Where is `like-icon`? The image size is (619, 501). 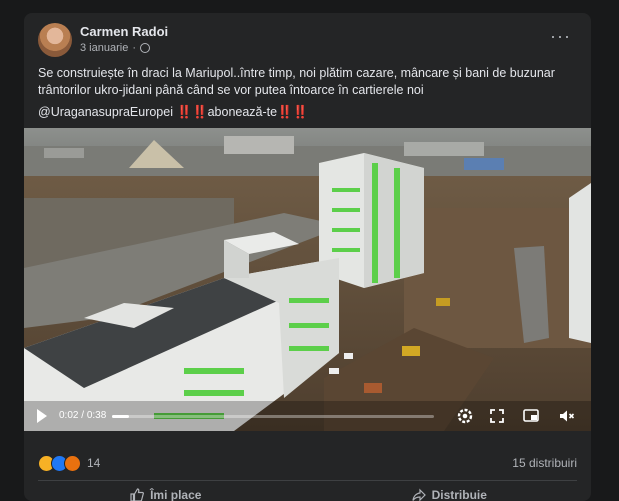
like-icon is located at coordinates (137, 494).